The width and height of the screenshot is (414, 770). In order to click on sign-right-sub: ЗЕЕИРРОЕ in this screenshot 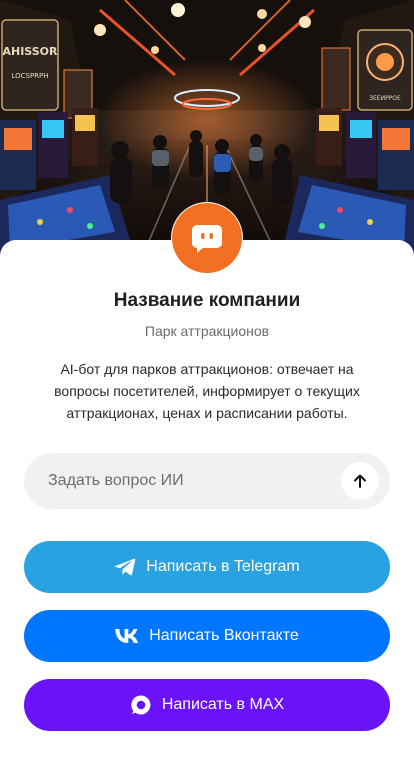, I will do `click(385, 98)`.